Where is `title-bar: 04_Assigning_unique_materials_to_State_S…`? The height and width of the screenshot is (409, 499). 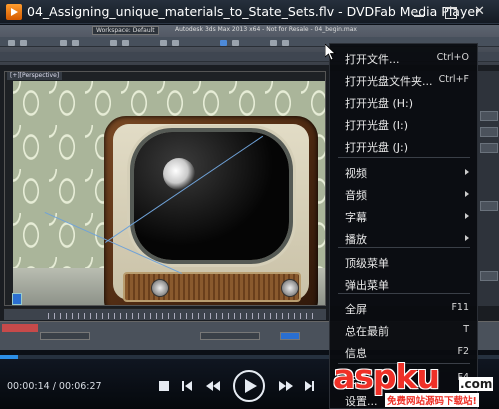 title-bar: 04_Assigning_unique_materials_to_State_S… is located at coordinates (249, 12).